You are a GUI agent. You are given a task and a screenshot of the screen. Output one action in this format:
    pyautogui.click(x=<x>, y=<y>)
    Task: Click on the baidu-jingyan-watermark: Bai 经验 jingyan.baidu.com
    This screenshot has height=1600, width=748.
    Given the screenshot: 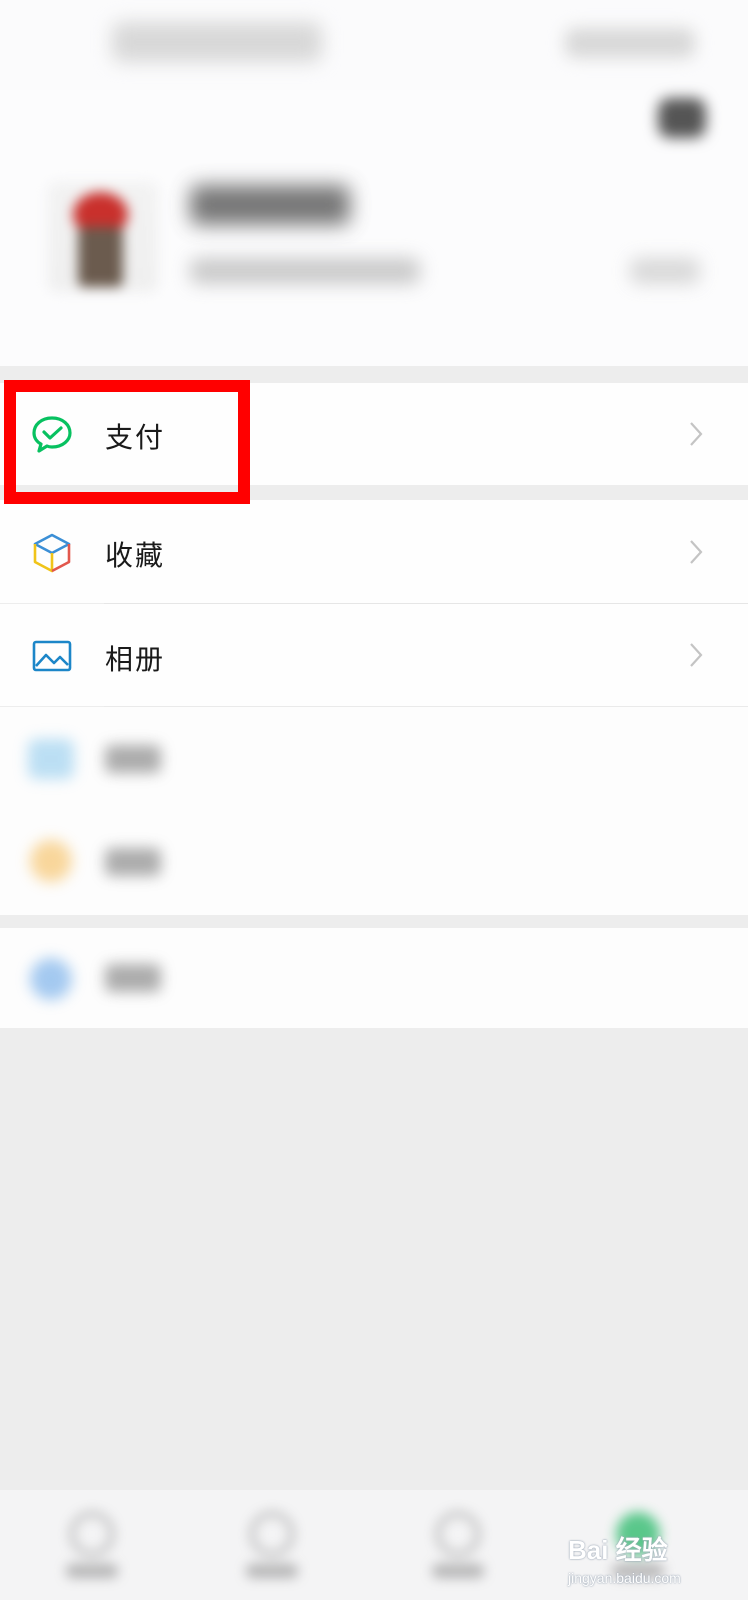 What is the action you would take?
    pyautogui.click(x=653, y=1562)
    